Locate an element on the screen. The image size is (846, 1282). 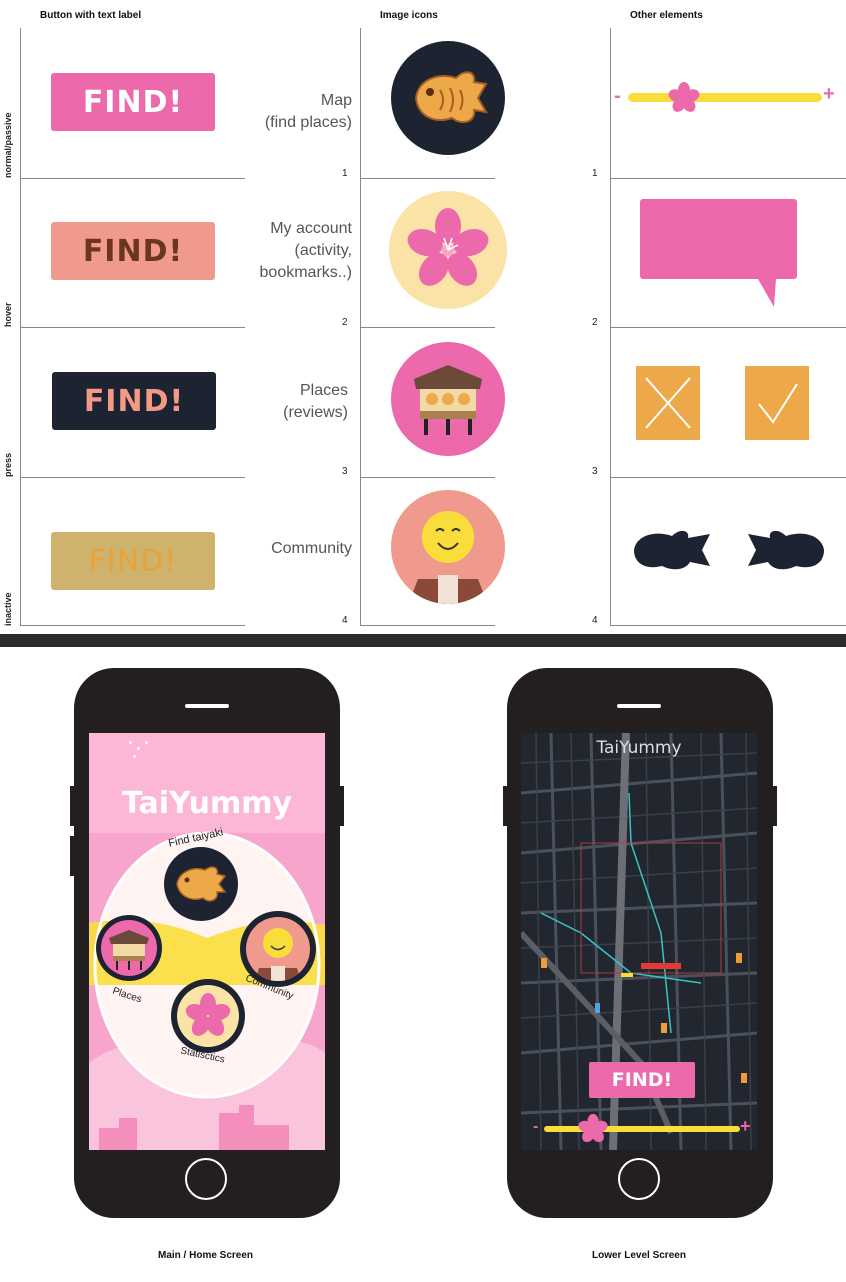
icon-label-line: bookmarks..) is located at coordinates (305, 272).